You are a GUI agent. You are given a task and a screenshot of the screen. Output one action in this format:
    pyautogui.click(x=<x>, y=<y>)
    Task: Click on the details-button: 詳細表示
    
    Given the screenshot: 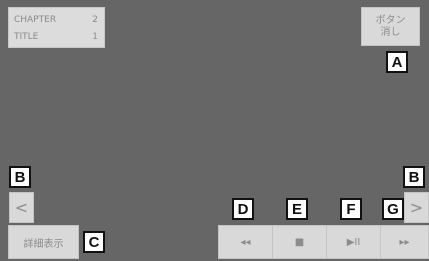 What is the action you would take?
    pyautogui.click(x=43, y=242)
    